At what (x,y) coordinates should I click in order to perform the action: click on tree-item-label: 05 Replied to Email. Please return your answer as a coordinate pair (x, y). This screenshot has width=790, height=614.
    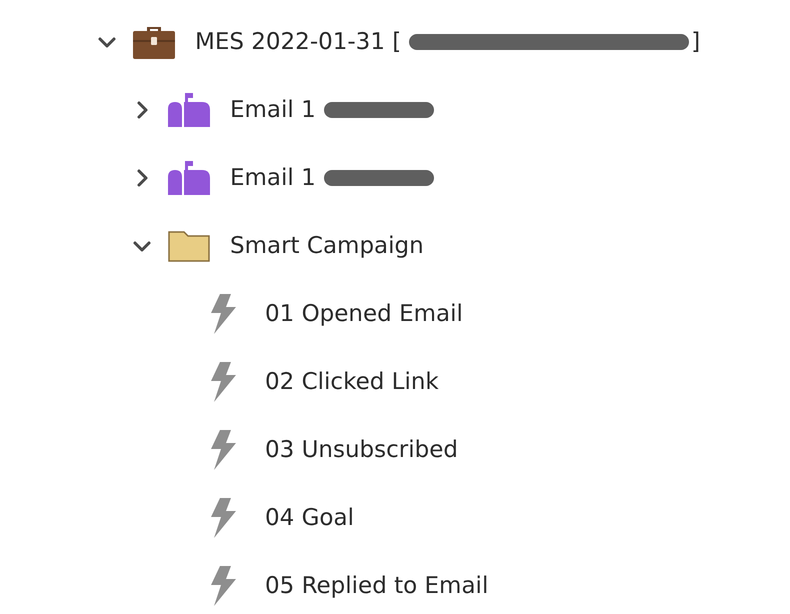
    Looking at the image, I should click on (376, 586).